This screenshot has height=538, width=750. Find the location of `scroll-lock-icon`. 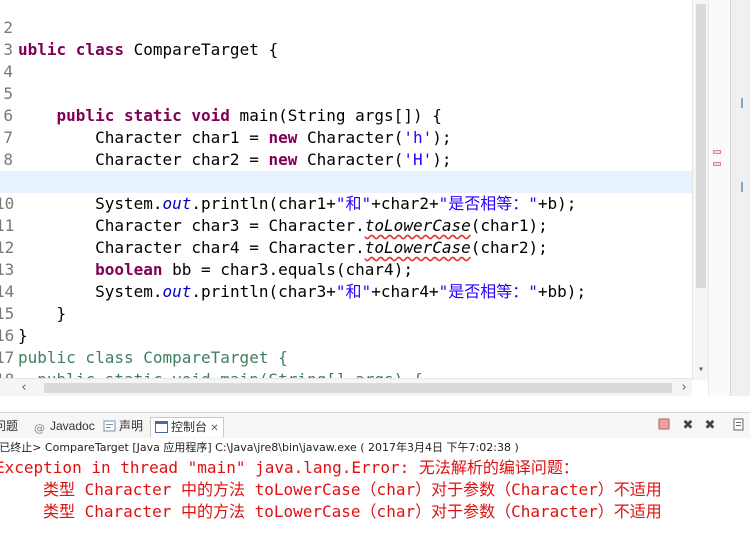

scroll-lock-icon is located at coordinates (740, 426).